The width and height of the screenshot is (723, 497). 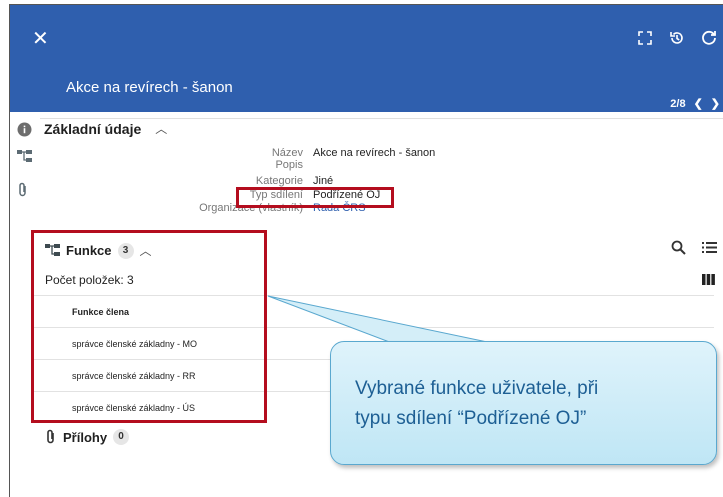 What do you see at coordinates (24, 132) in the screenshot?
I see `info-icon` at bounding box center [24, 132].